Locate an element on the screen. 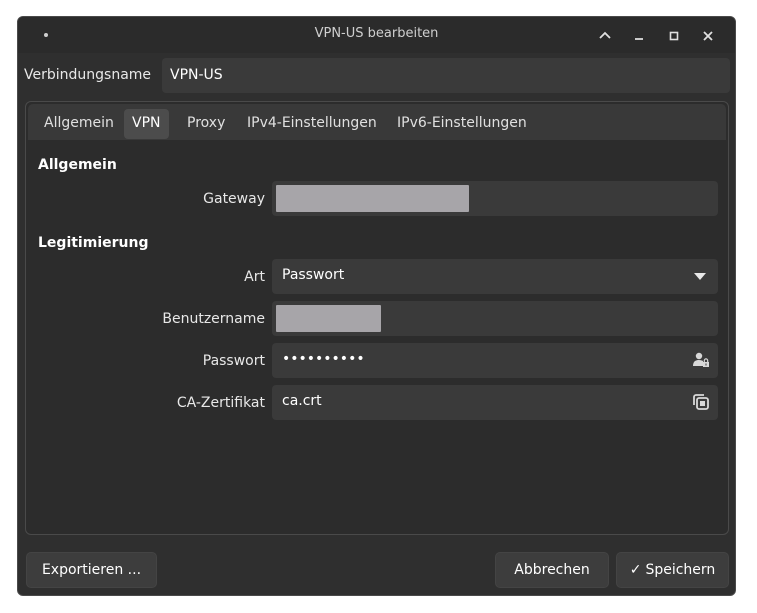 The height and width of the screenshot is (613, 757). authentication-section-title: Legitimierung is located at coordinates (93, 243).